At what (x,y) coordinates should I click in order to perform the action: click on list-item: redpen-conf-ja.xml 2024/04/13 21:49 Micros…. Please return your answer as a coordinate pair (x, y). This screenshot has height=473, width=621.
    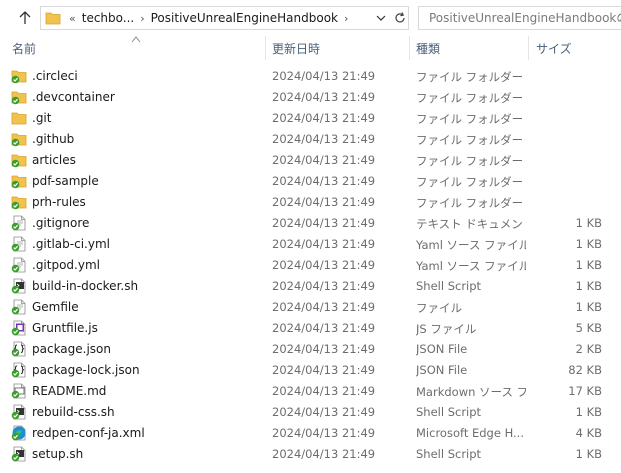
    Looking at the image, I should click on (310, 433).